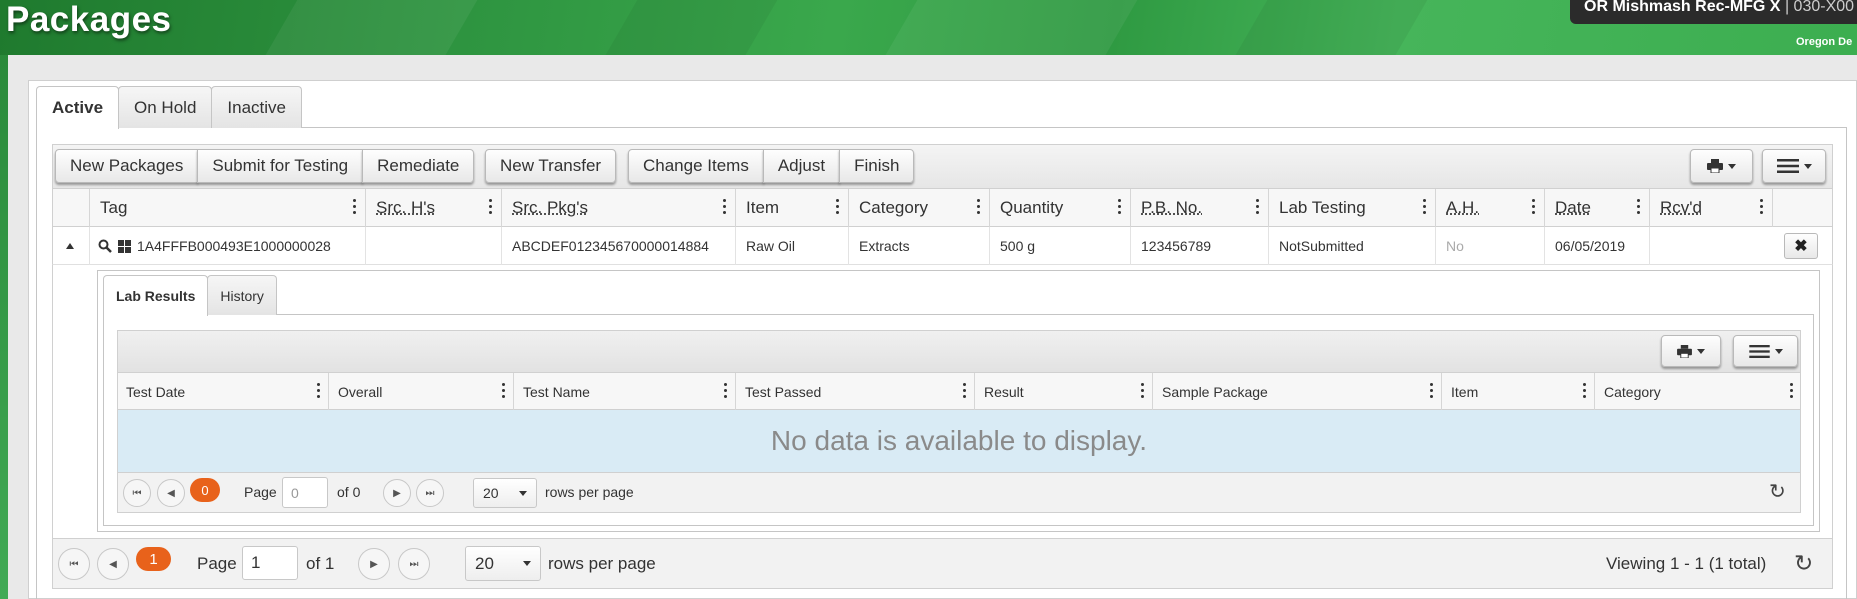 This screenshot has height=599, width=1857. I want to click on column-header-test-date: Test Date, so click(222, 391).